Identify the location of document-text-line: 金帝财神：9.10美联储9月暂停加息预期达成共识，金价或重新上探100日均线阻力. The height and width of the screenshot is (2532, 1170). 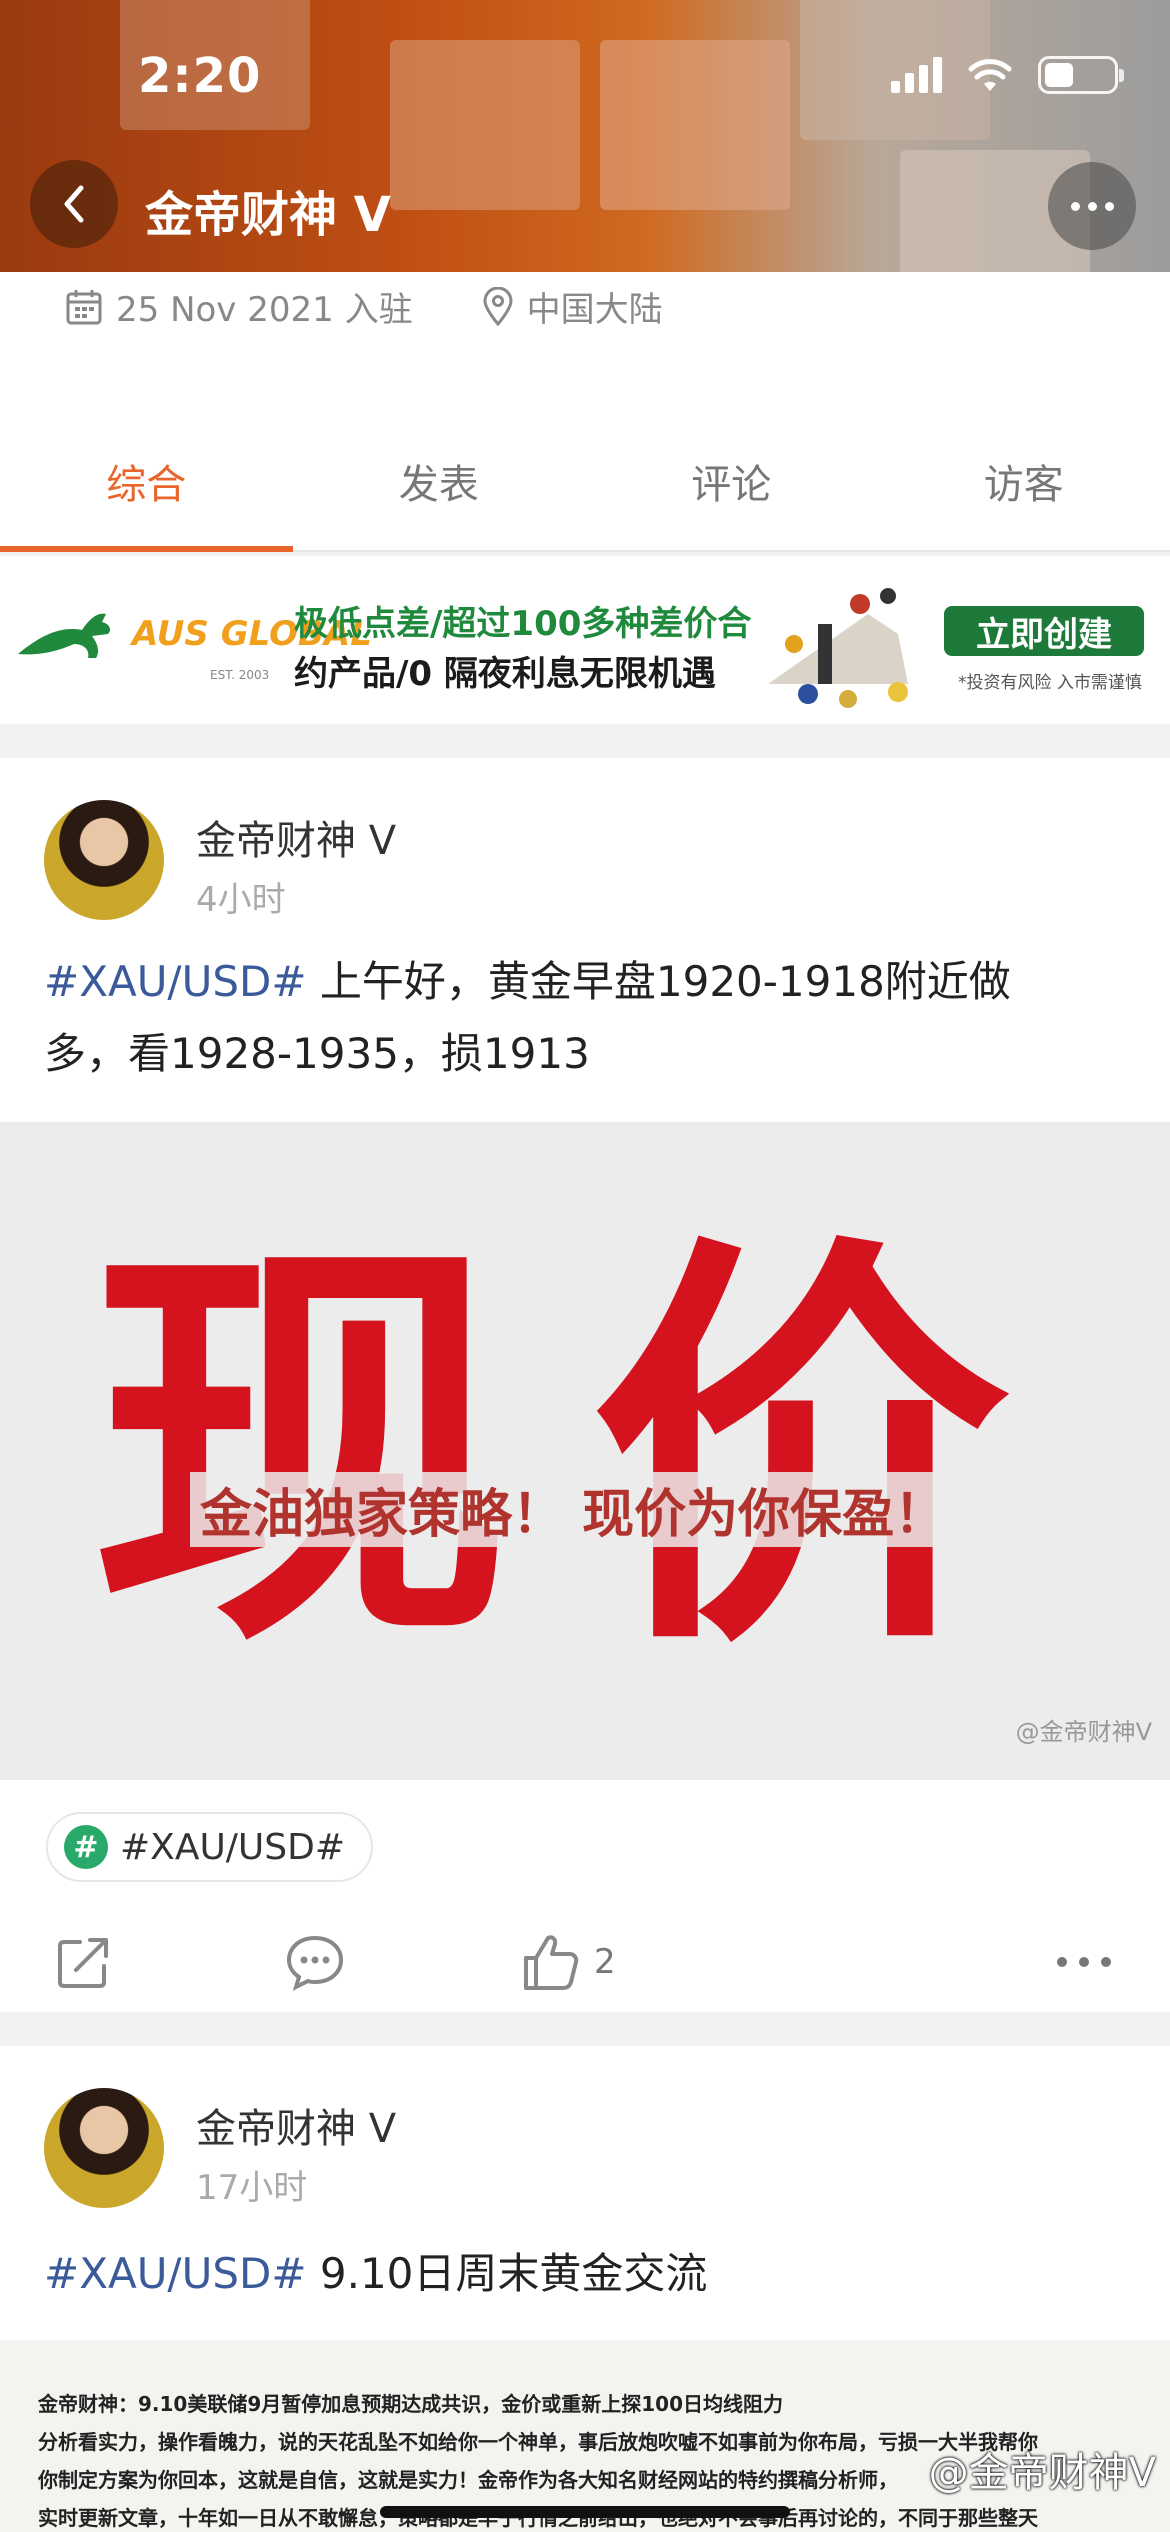
(411, 2404).